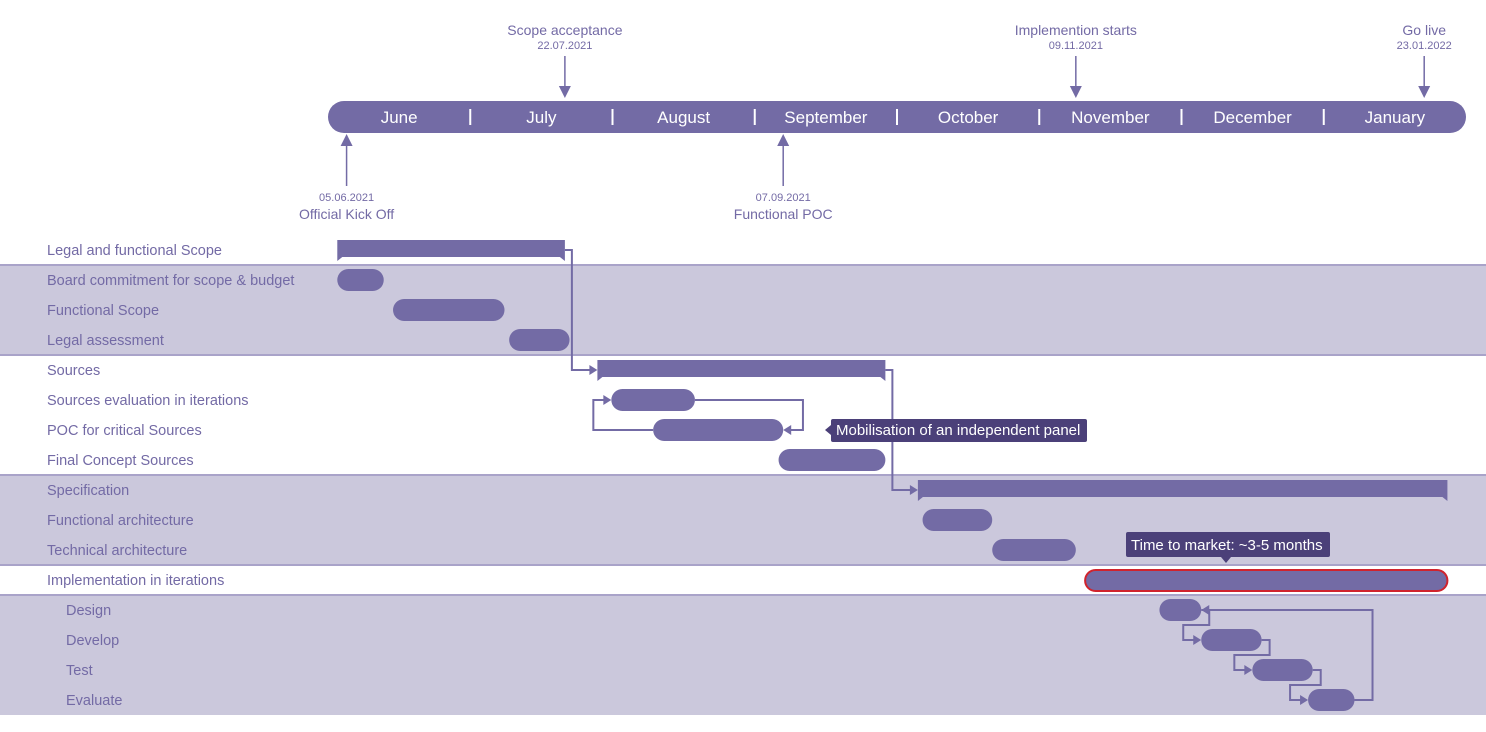 This screenshot has height=732, width=1486. I want to click on task-label: POC for critical Sources, so click(124, 431).